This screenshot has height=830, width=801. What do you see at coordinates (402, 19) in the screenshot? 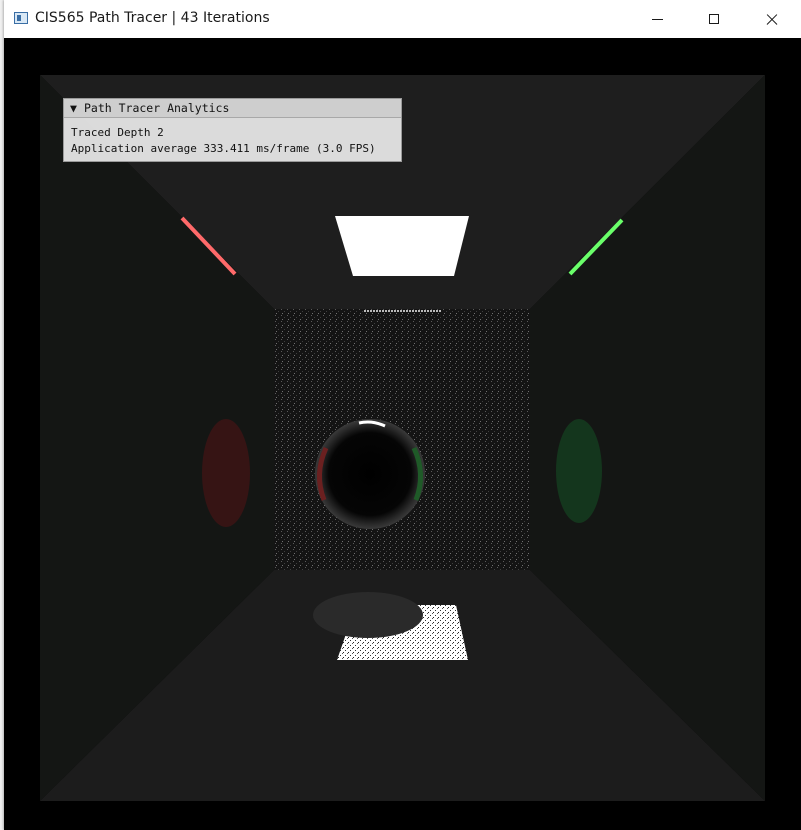
I see `title-bar: CIS565 Path Tracer | 43 Iterations` at bounding box center [402, 19].